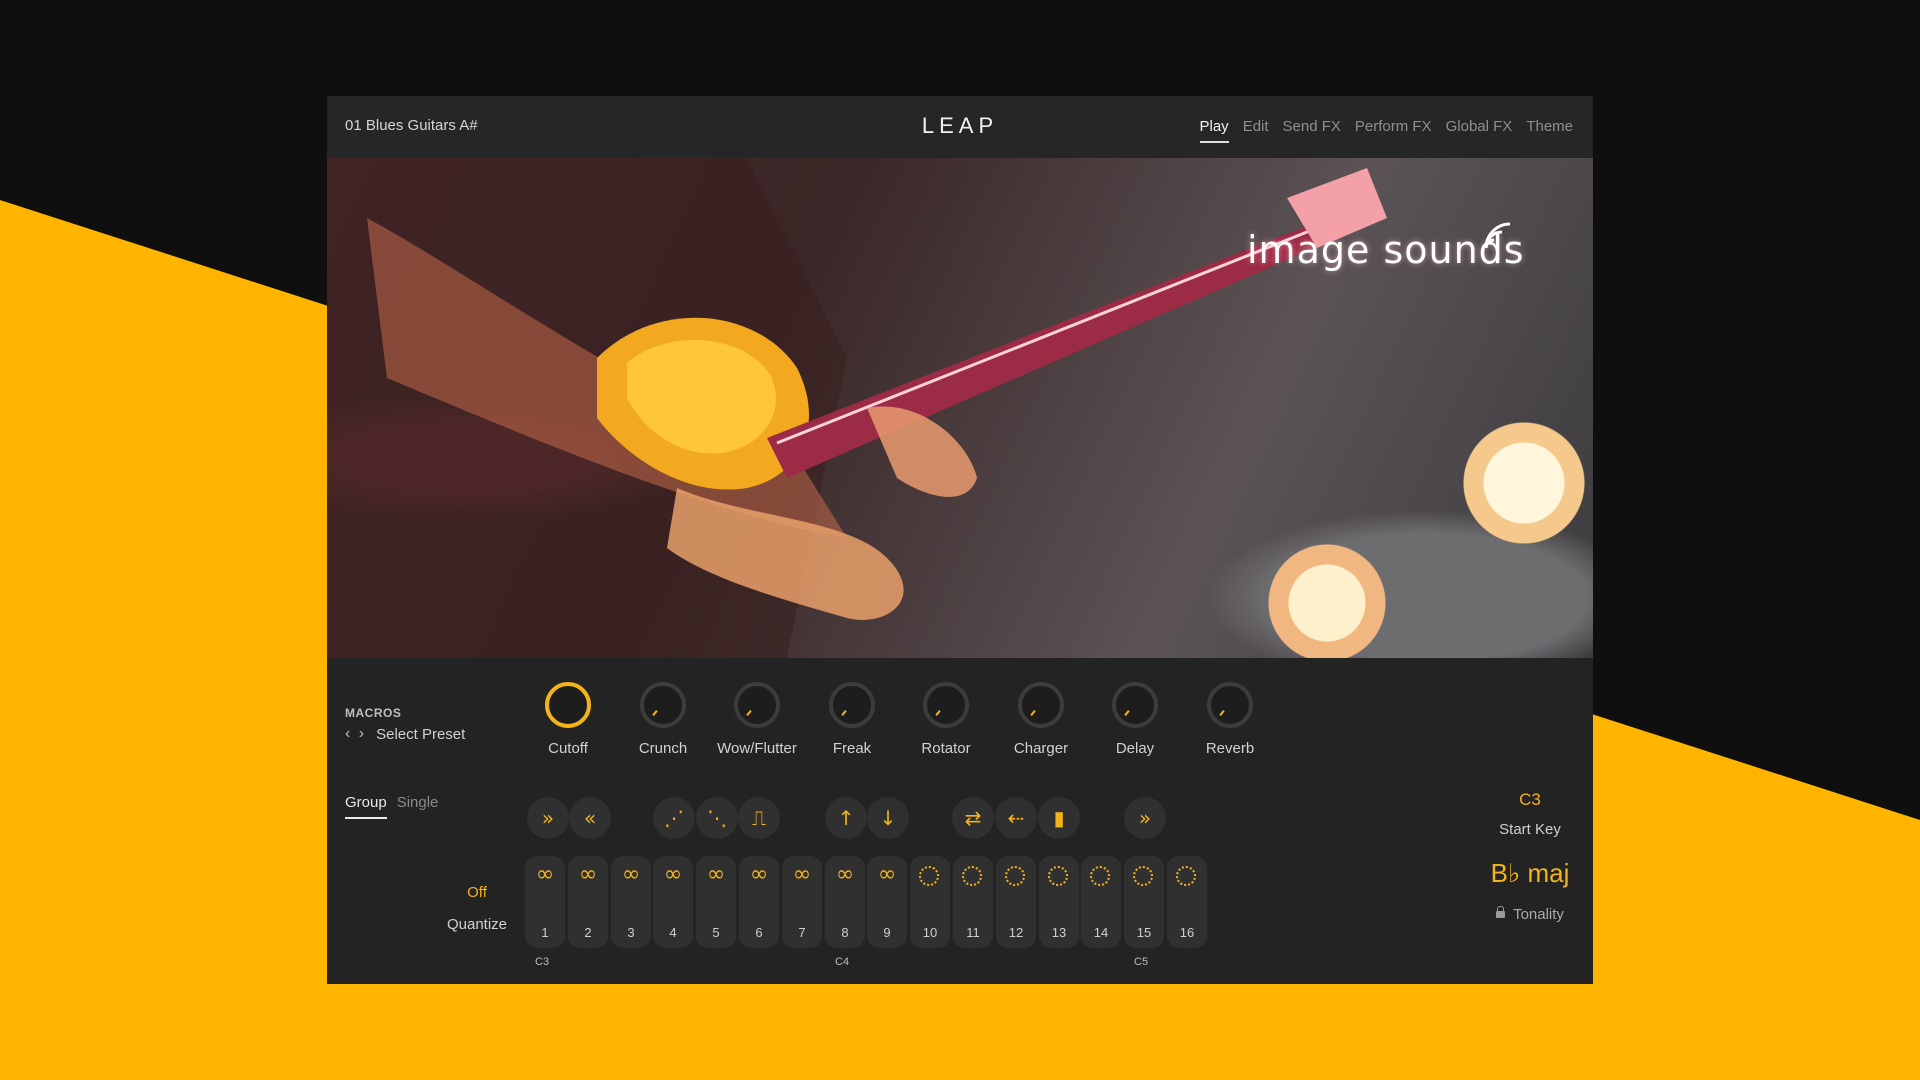 Image resolution: width=1920 pixels, height=1080 pixels. I want to click on pad-5: ∞ 5, so click(716, 902).